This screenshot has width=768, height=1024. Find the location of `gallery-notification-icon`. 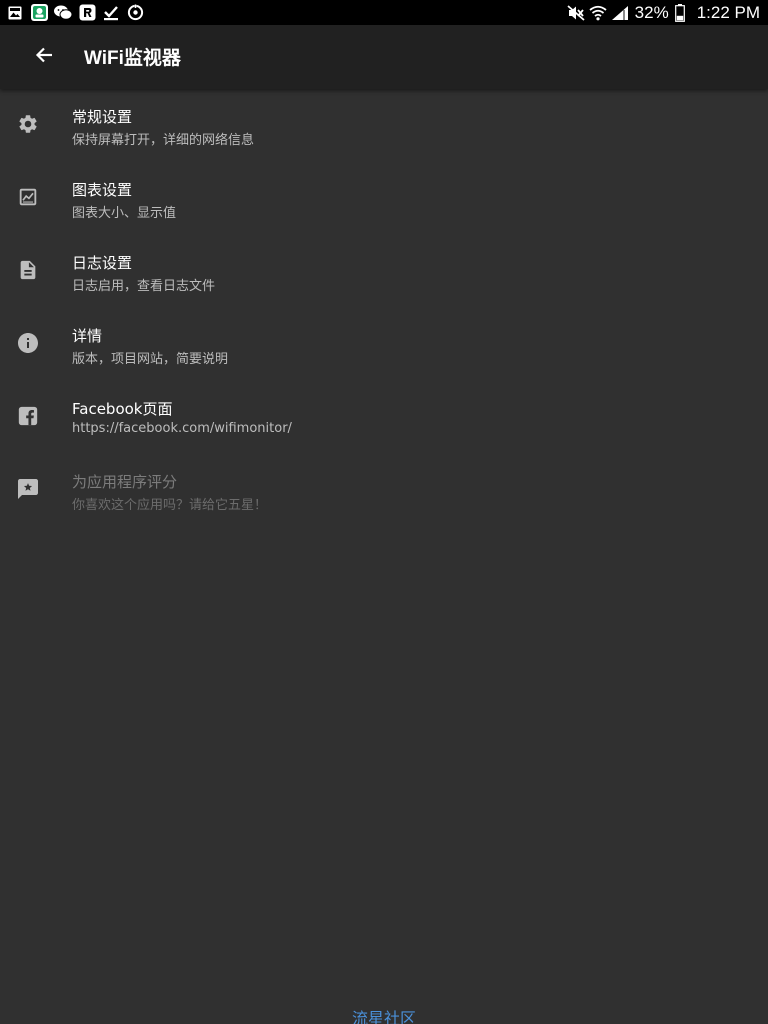

gallery-notification-icon is located at coordinates (15, 13).